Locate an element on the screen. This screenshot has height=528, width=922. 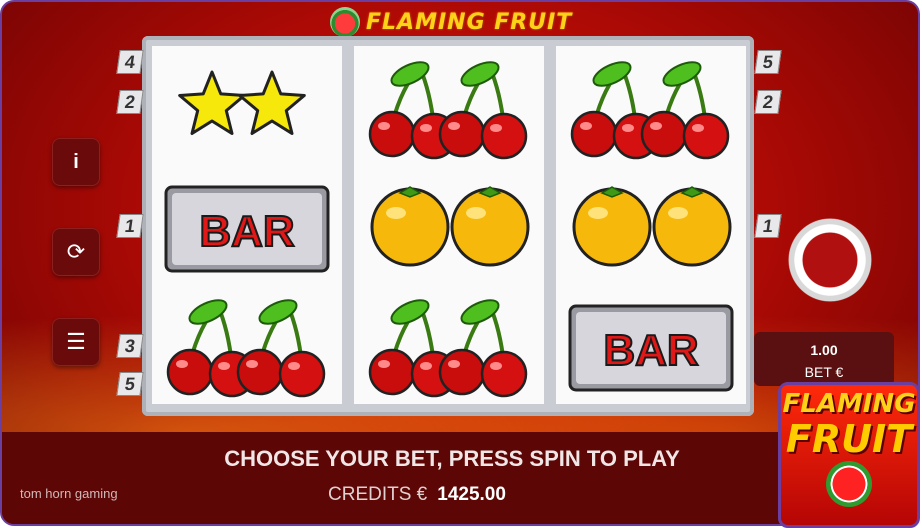
credits-display: CREDITS € 1425.00 is located at coordinates (417, 495).